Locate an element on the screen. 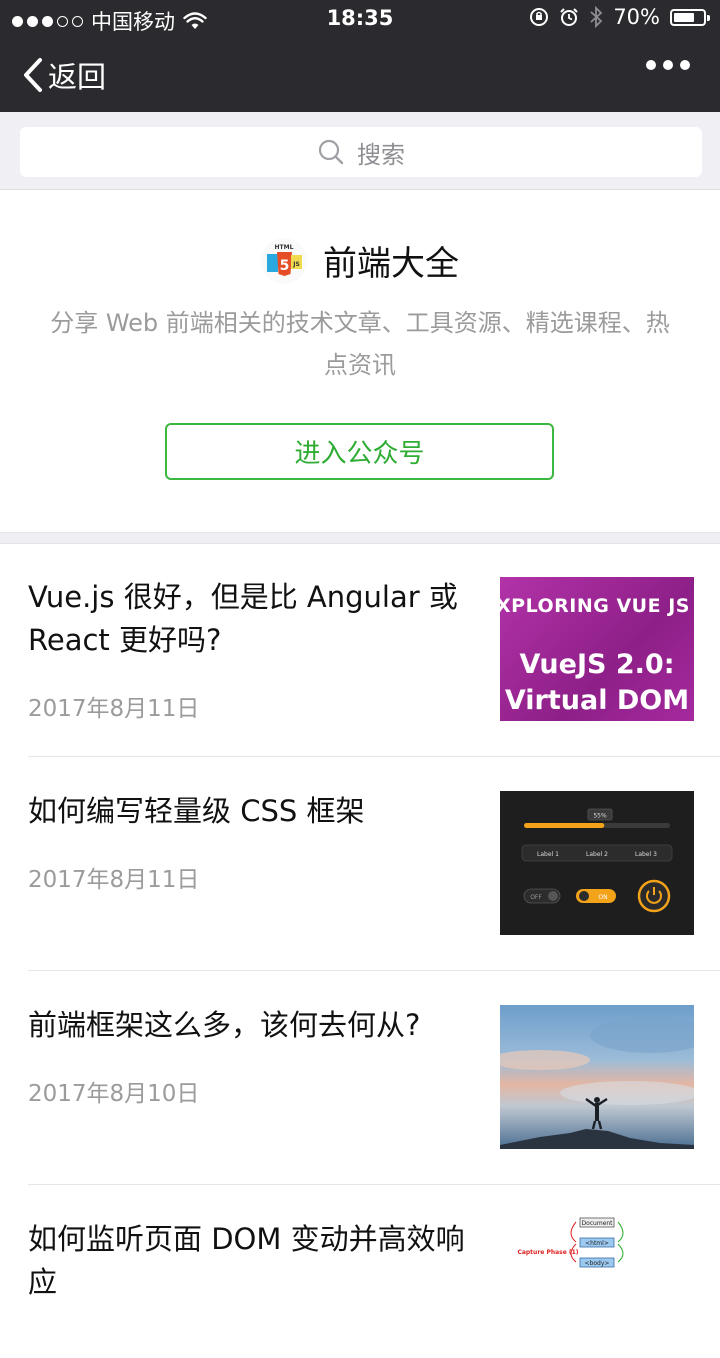 The image size is (720, 1358). mountain-photo is located at coordinates (597, 1083).